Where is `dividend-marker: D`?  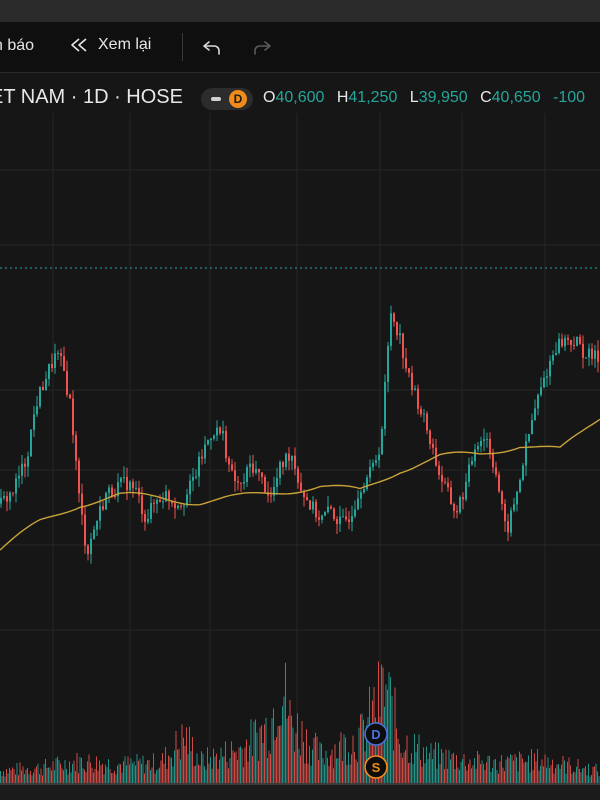 dividend-marker: D is located at coordinates (376, 734).